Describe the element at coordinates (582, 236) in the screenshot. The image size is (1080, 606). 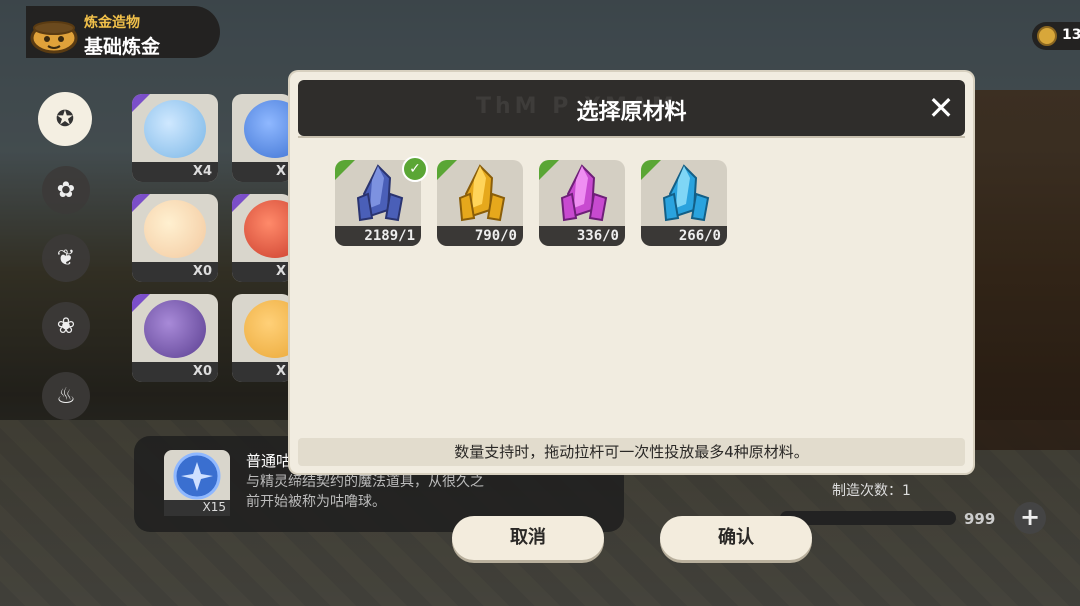
I see `material-count: 336/0` at that location.